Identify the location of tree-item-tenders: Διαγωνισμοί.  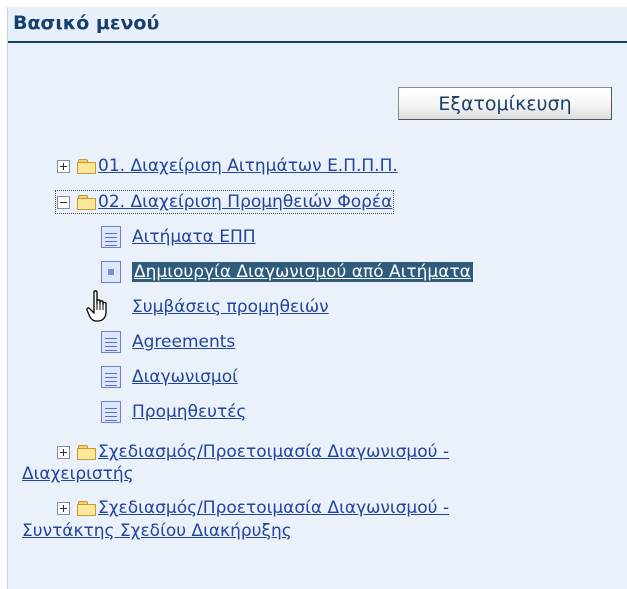
(169, 377).